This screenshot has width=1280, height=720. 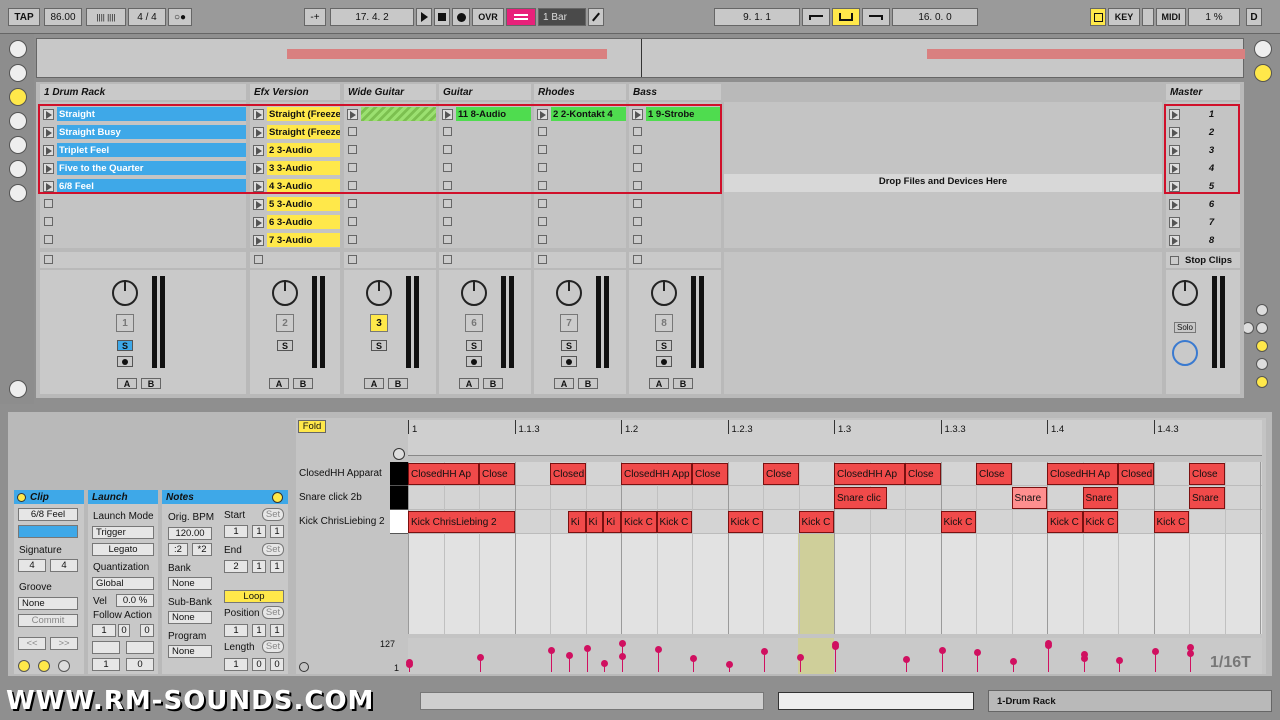 What do you see at coordinates (140, 647) in the screenshot?
I see `follow-action-b` at bounding box center [140, 647].